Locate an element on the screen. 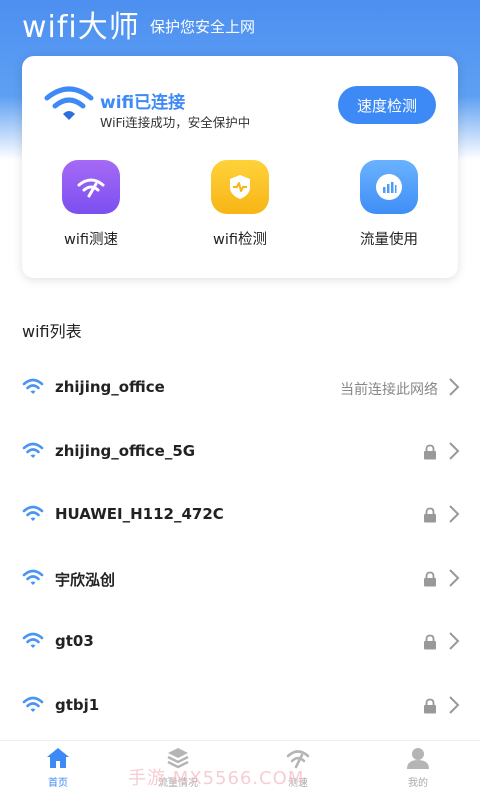 The height and width of the screenshot is (801, 480). connection-title: wifi已连接 is located at coordinates (143, 103).